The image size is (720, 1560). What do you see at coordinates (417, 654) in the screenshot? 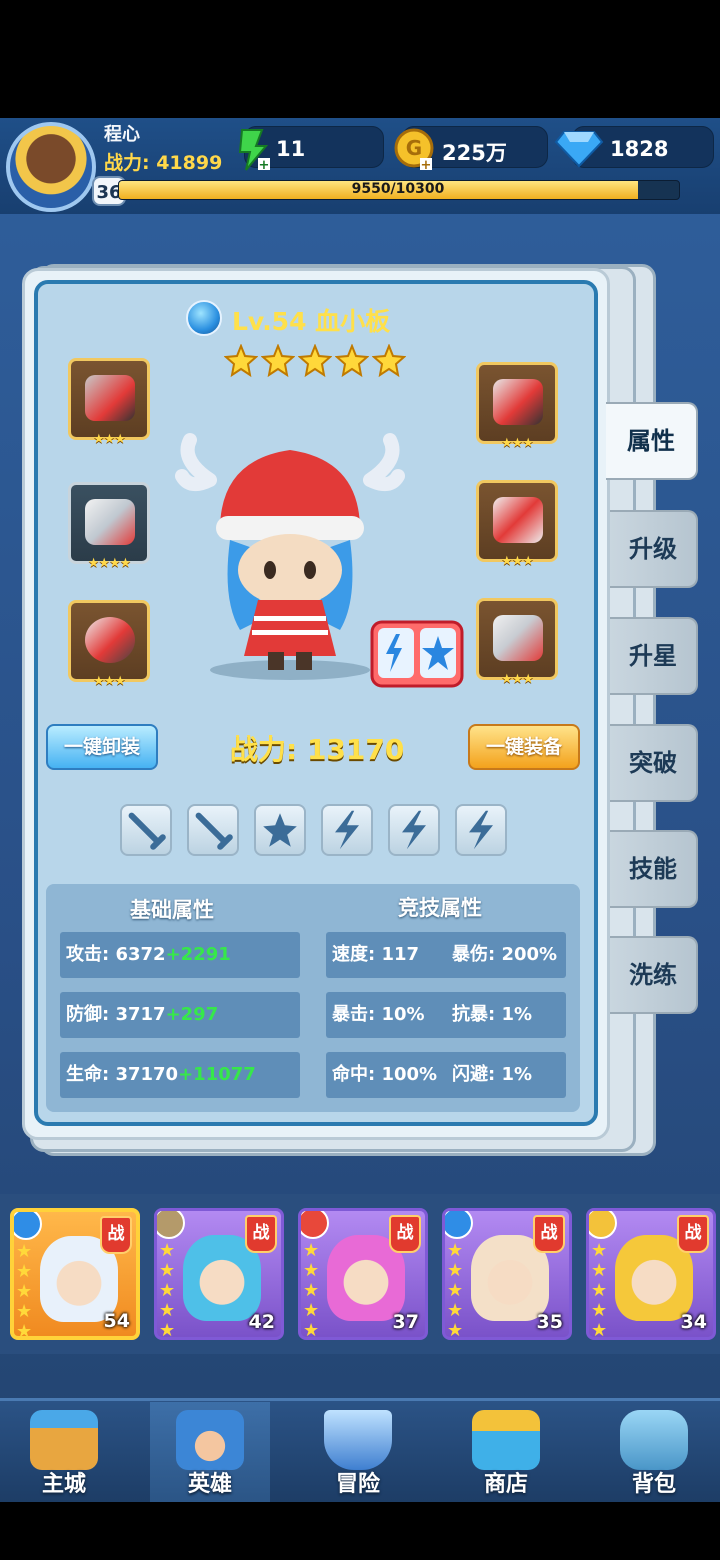
I see `skill-cube-icon` at bounding box center [417, 654].